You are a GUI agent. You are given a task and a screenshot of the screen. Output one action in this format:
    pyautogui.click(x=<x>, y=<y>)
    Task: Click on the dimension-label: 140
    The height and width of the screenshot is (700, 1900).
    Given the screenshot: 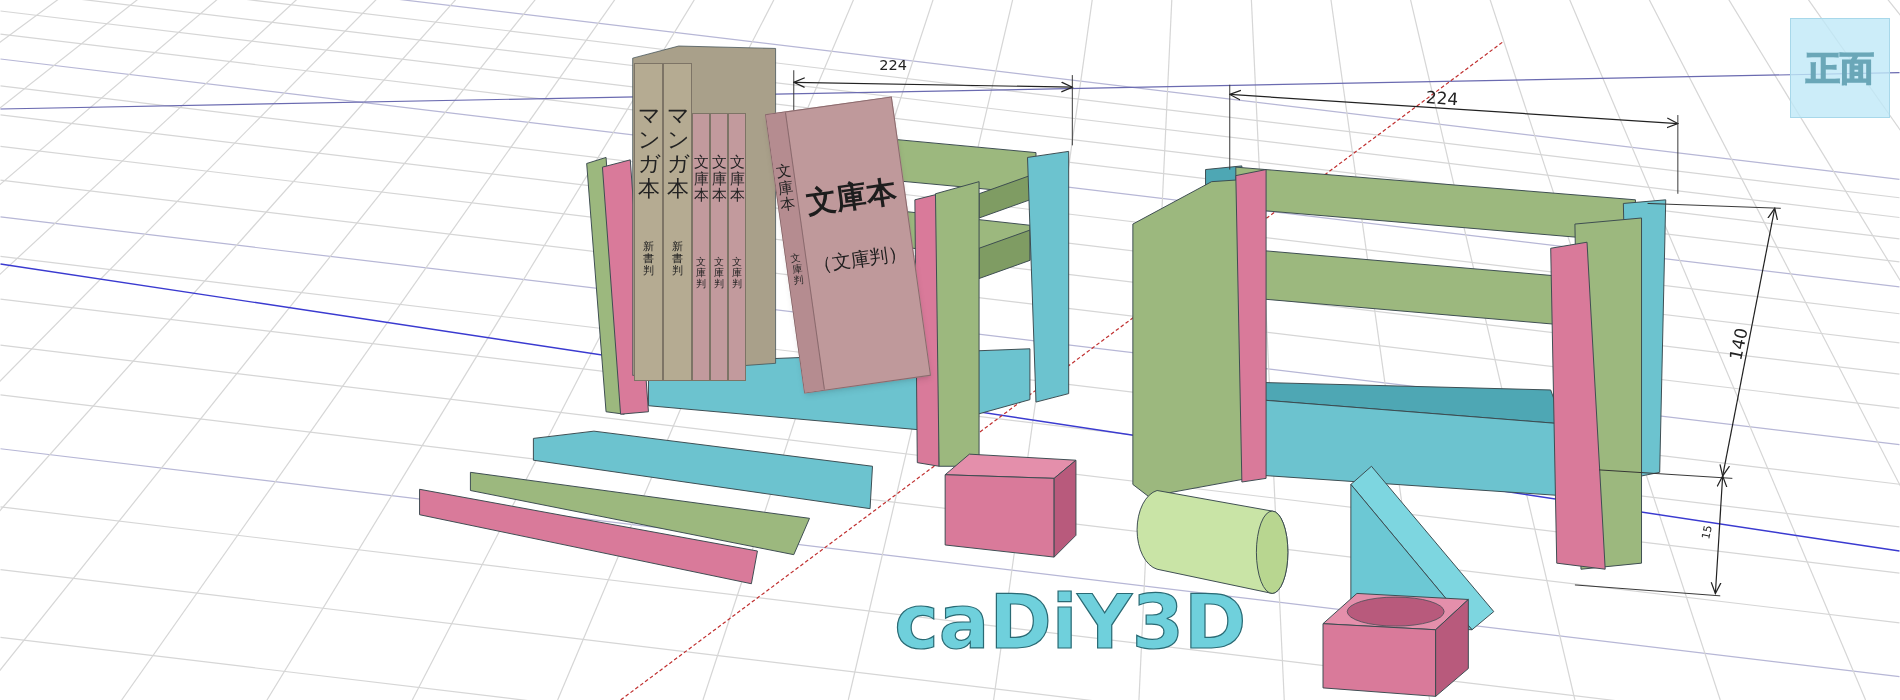 What is the action you would take?
    pyautogui.click(x=1738, y=344)
    